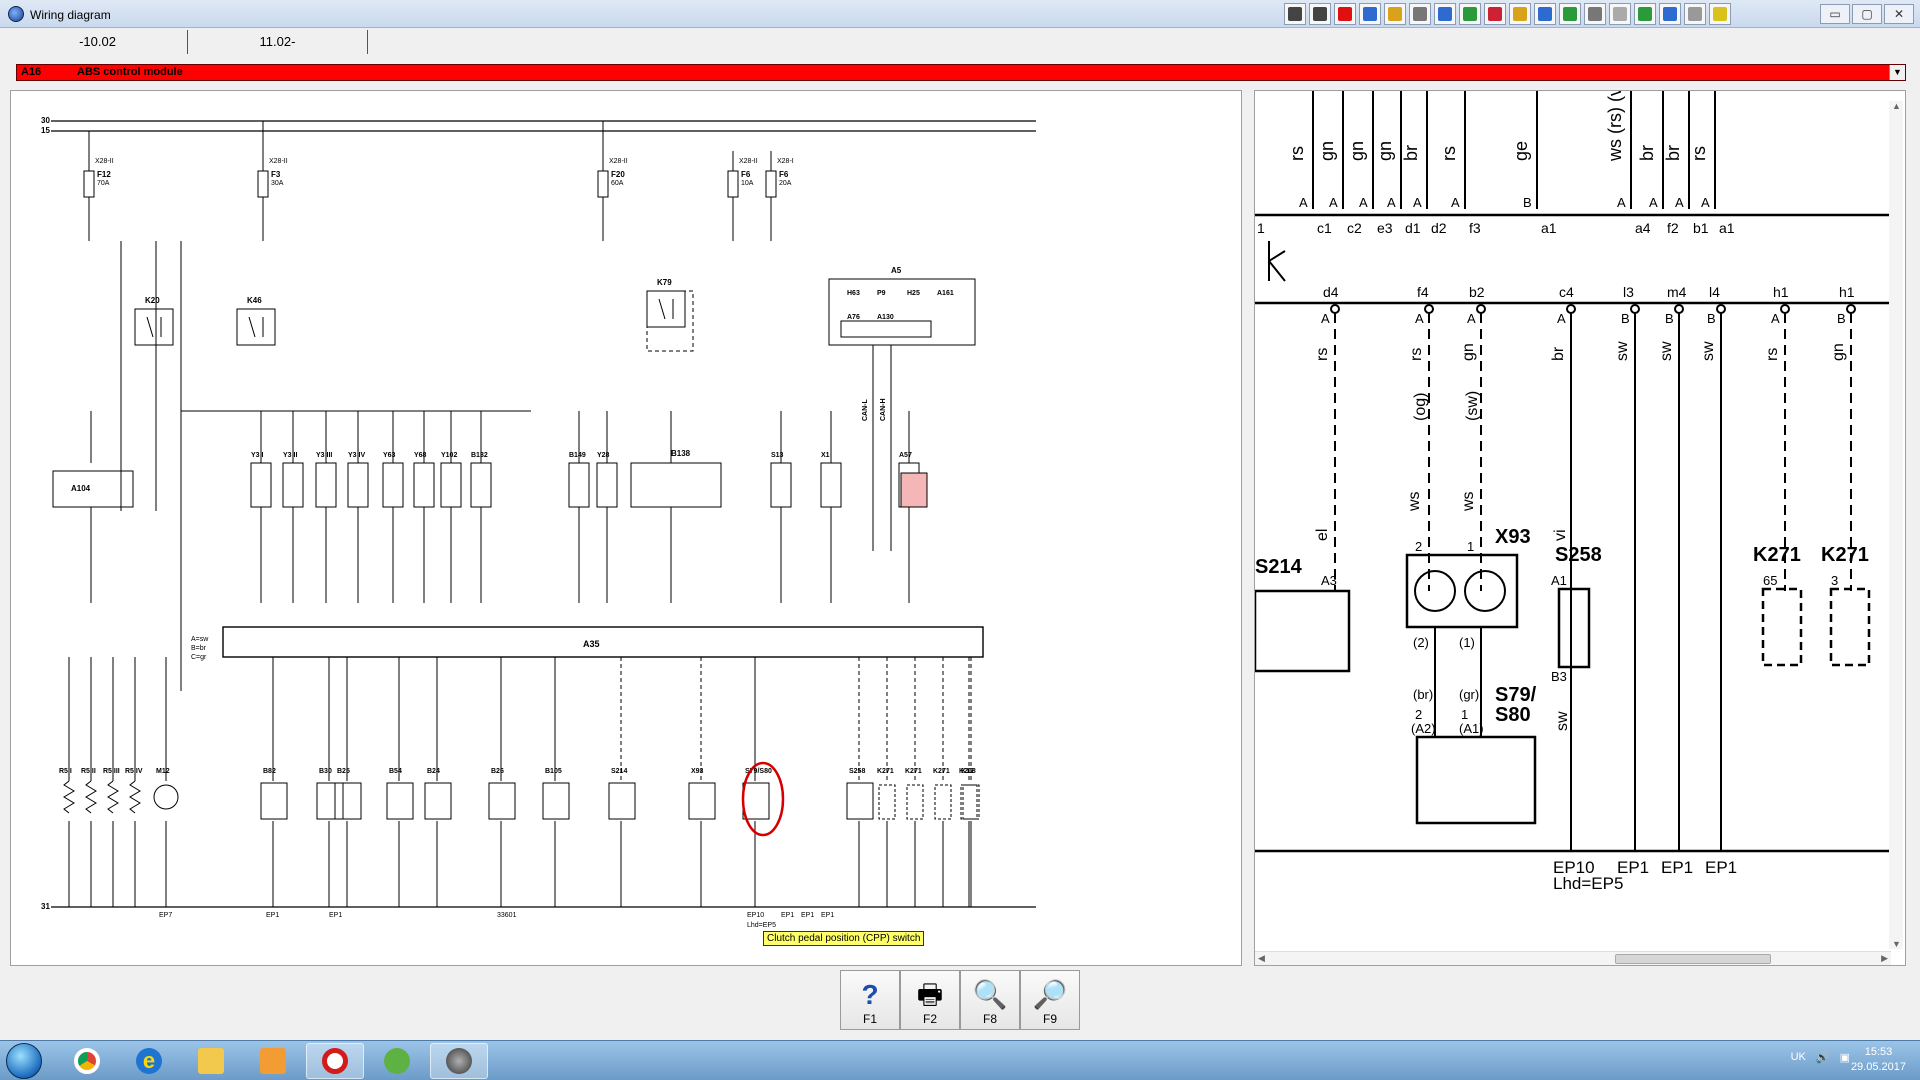 The image size is (1920, 1080). I want to click on pin-number: A1, so click(1559, 580).